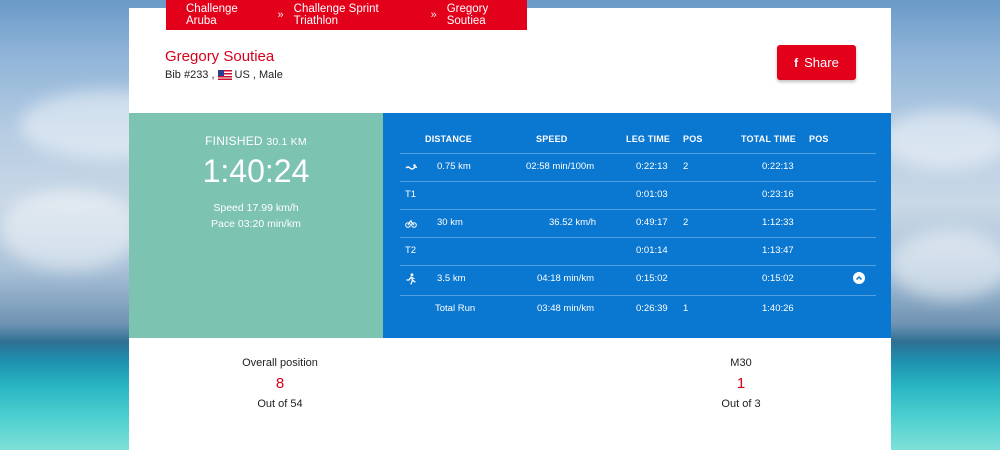 The width and height of the screenshot is (1000, 450). I want to click on table-row-swim: 0.75 km 02:58 min/100m 0:22:13 2 0:22:13, so click(637, 167).